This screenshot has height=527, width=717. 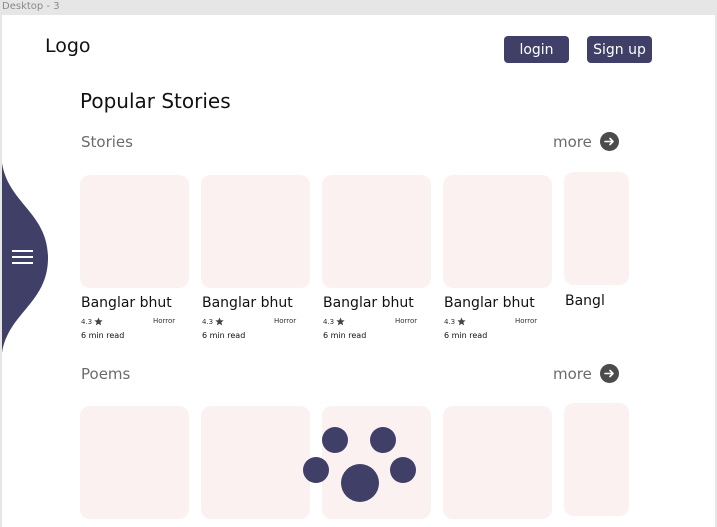 What do you see at coordinates (68, 46) in the screenshot?
I see `logo: Logo` at bounding box center [68, 46].